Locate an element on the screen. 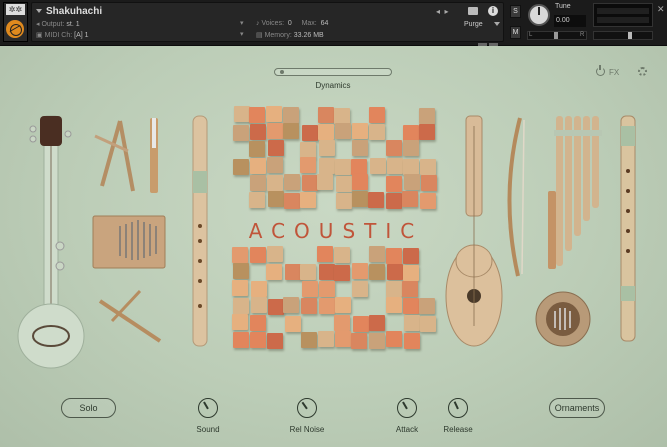 The height and width of the screenshot is (447, 667). volume-slider is located at coordinates (623, 35).